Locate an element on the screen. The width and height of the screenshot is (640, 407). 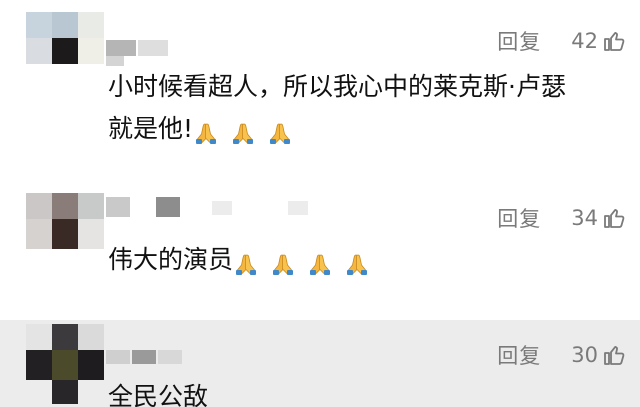
like-button: 30 is located at coordinates (598, 355).